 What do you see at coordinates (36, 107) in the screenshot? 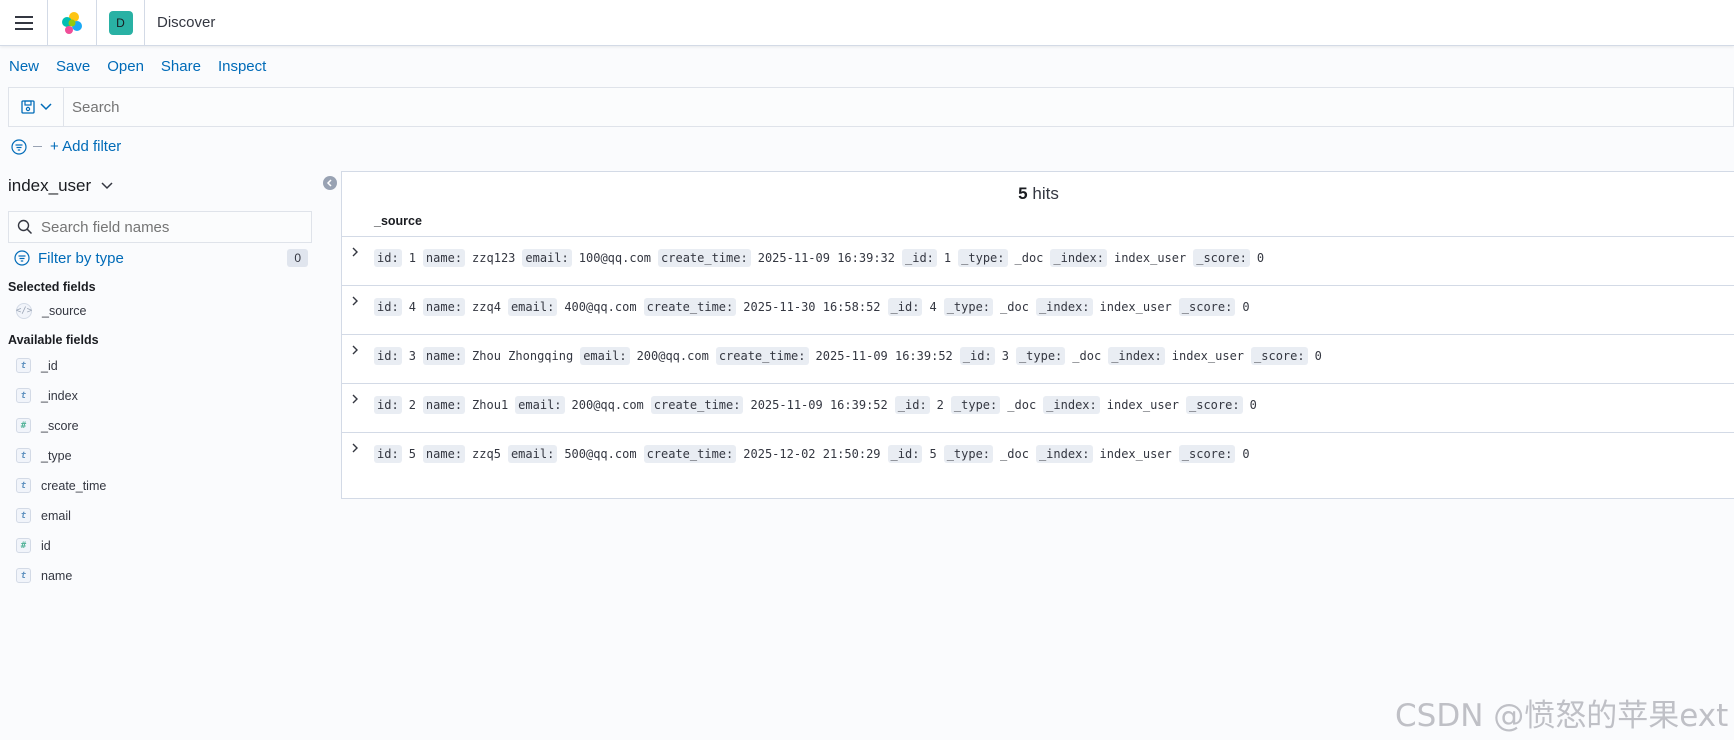
I see `saved-query-button` at bounding box center [36, 107].